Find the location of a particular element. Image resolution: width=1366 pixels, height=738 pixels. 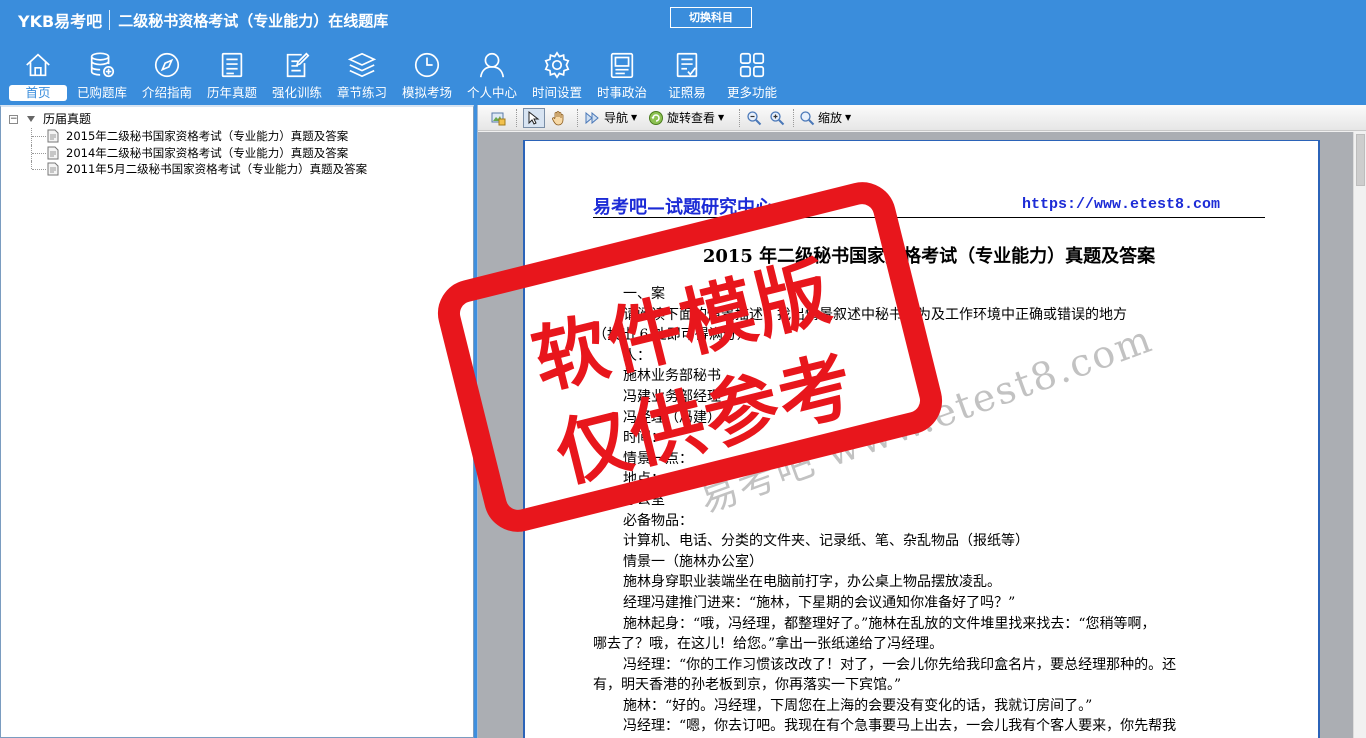

tree-item-label: 2014年二级秘书国家资格考试（专业能力）真题及答案 is located at coordinates (207, 152).